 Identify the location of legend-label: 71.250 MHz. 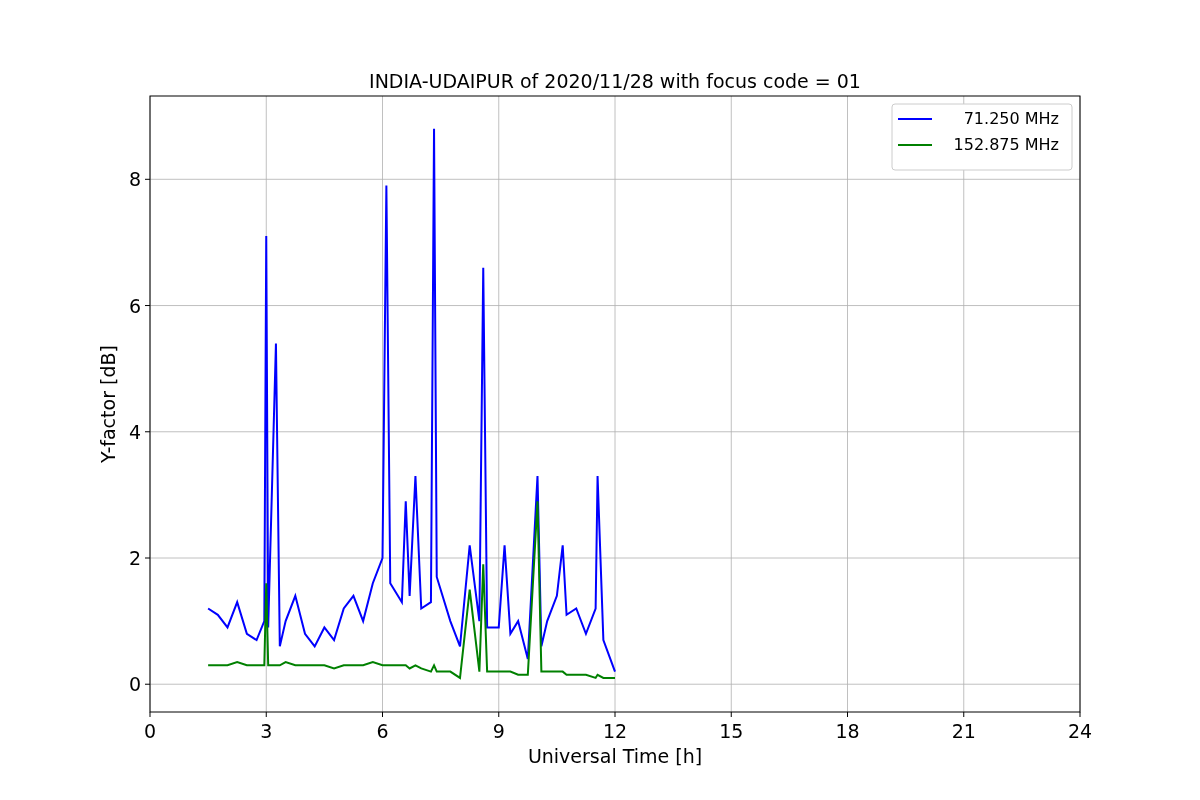
(1011, 118).